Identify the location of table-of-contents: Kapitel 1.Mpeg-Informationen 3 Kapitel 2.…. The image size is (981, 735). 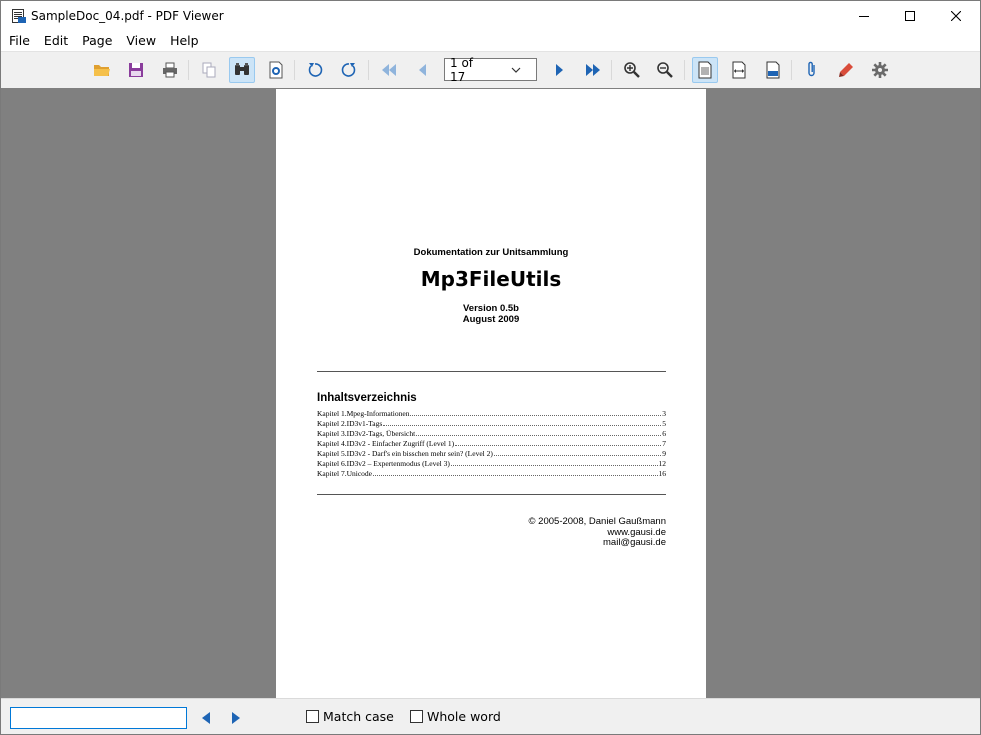
(491, 444).